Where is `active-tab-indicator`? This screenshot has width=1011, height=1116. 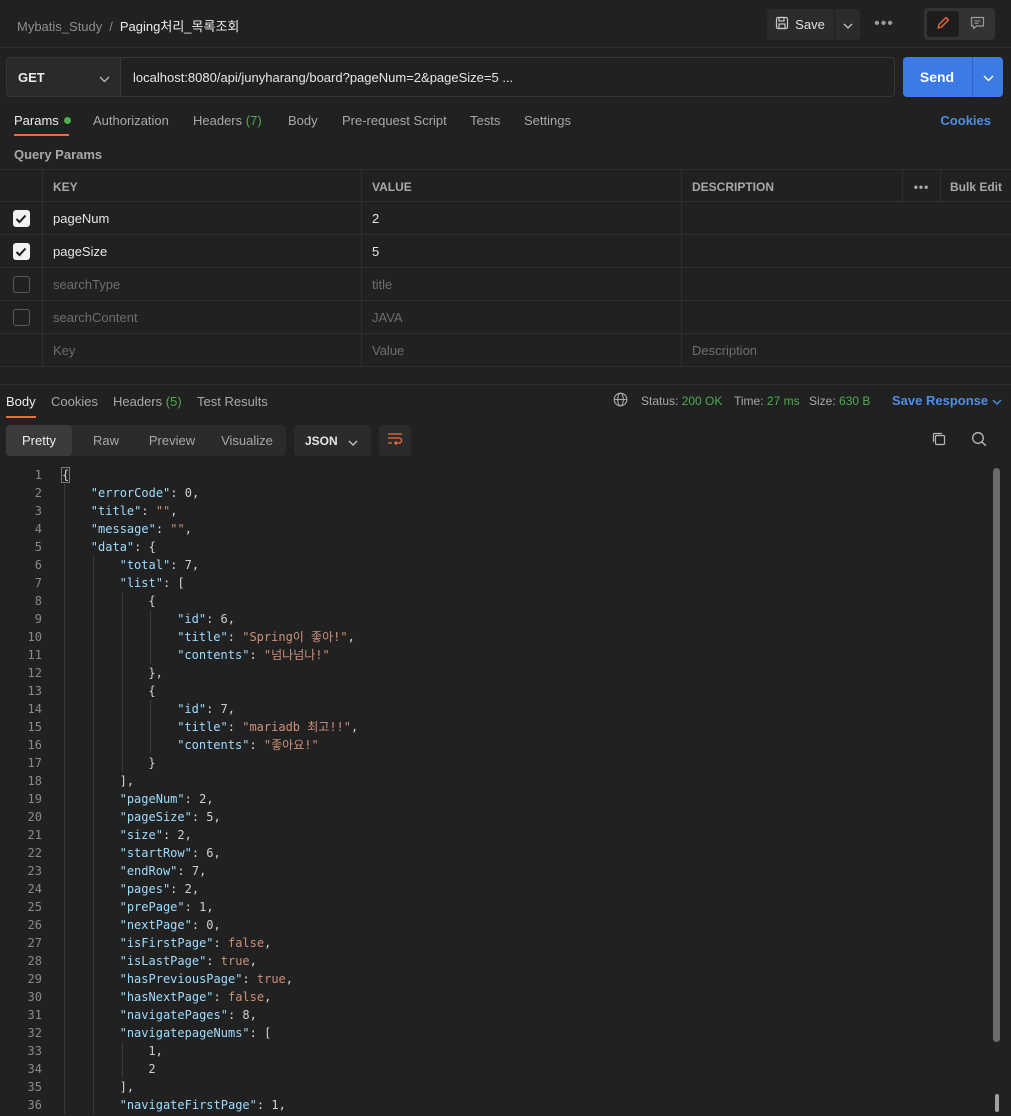
active-tab-indicator is located at coordinates (41, 135).